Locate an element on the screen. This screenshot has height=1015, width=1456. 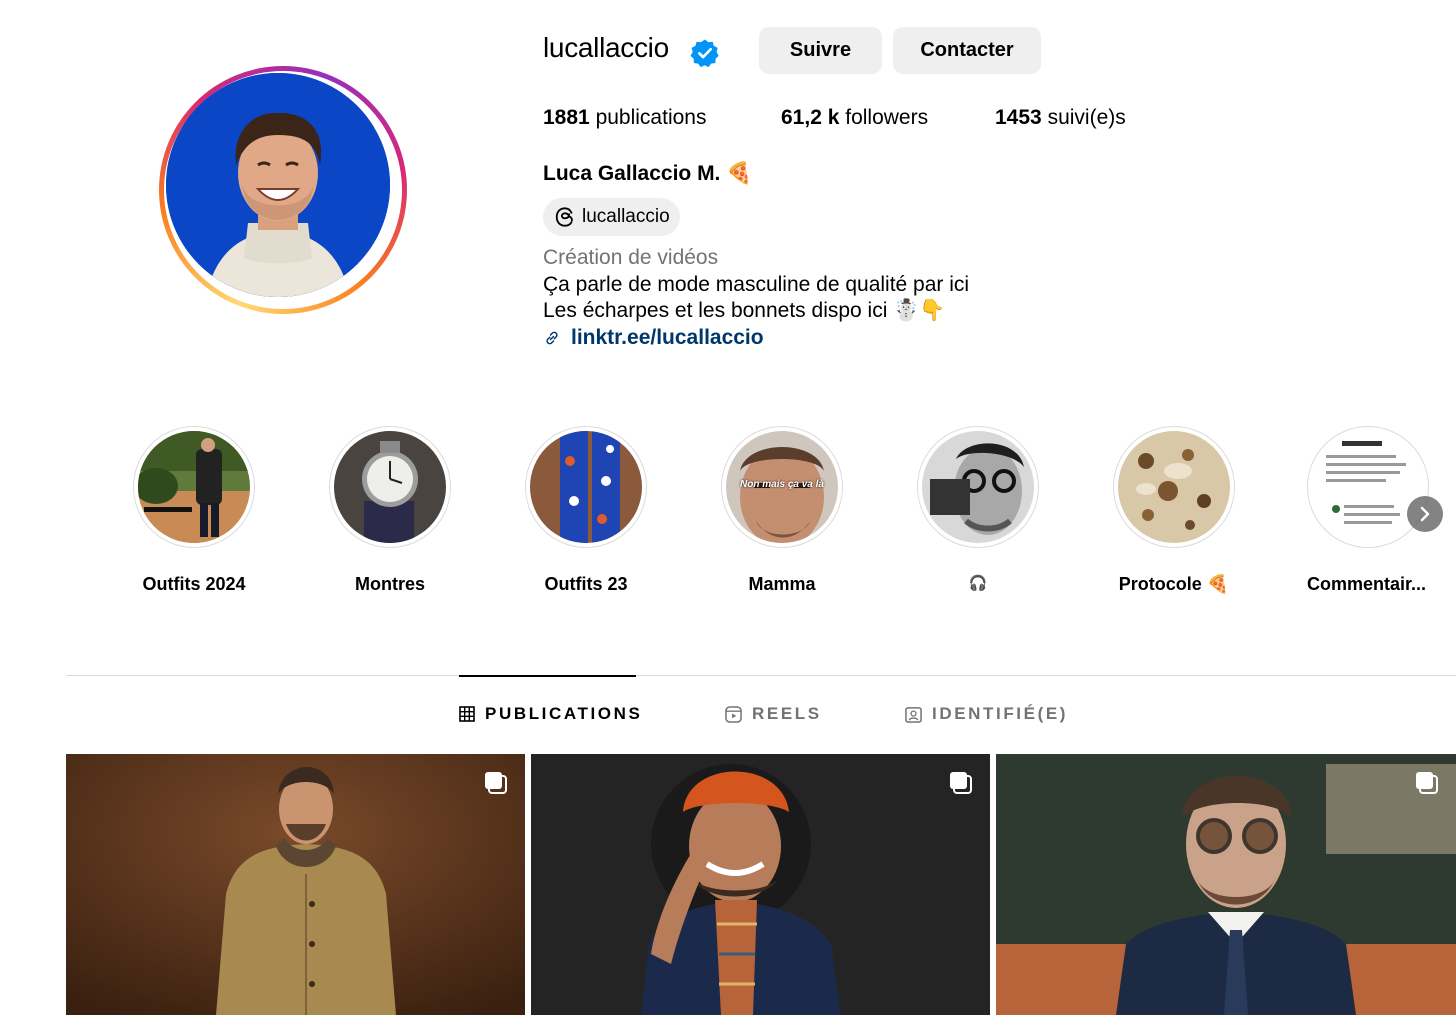
tabs-divider is located at coordinates (761, 675).